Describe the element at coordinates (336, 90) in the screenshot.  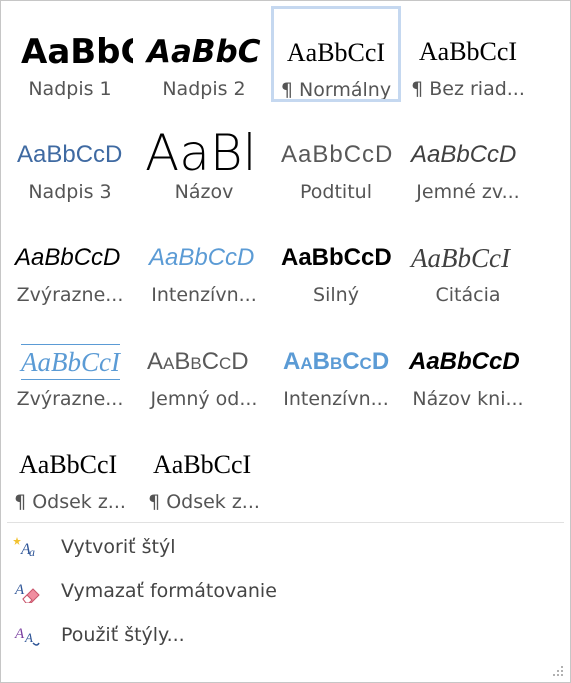
I see `style-label: ¶ Normálny` at that location.